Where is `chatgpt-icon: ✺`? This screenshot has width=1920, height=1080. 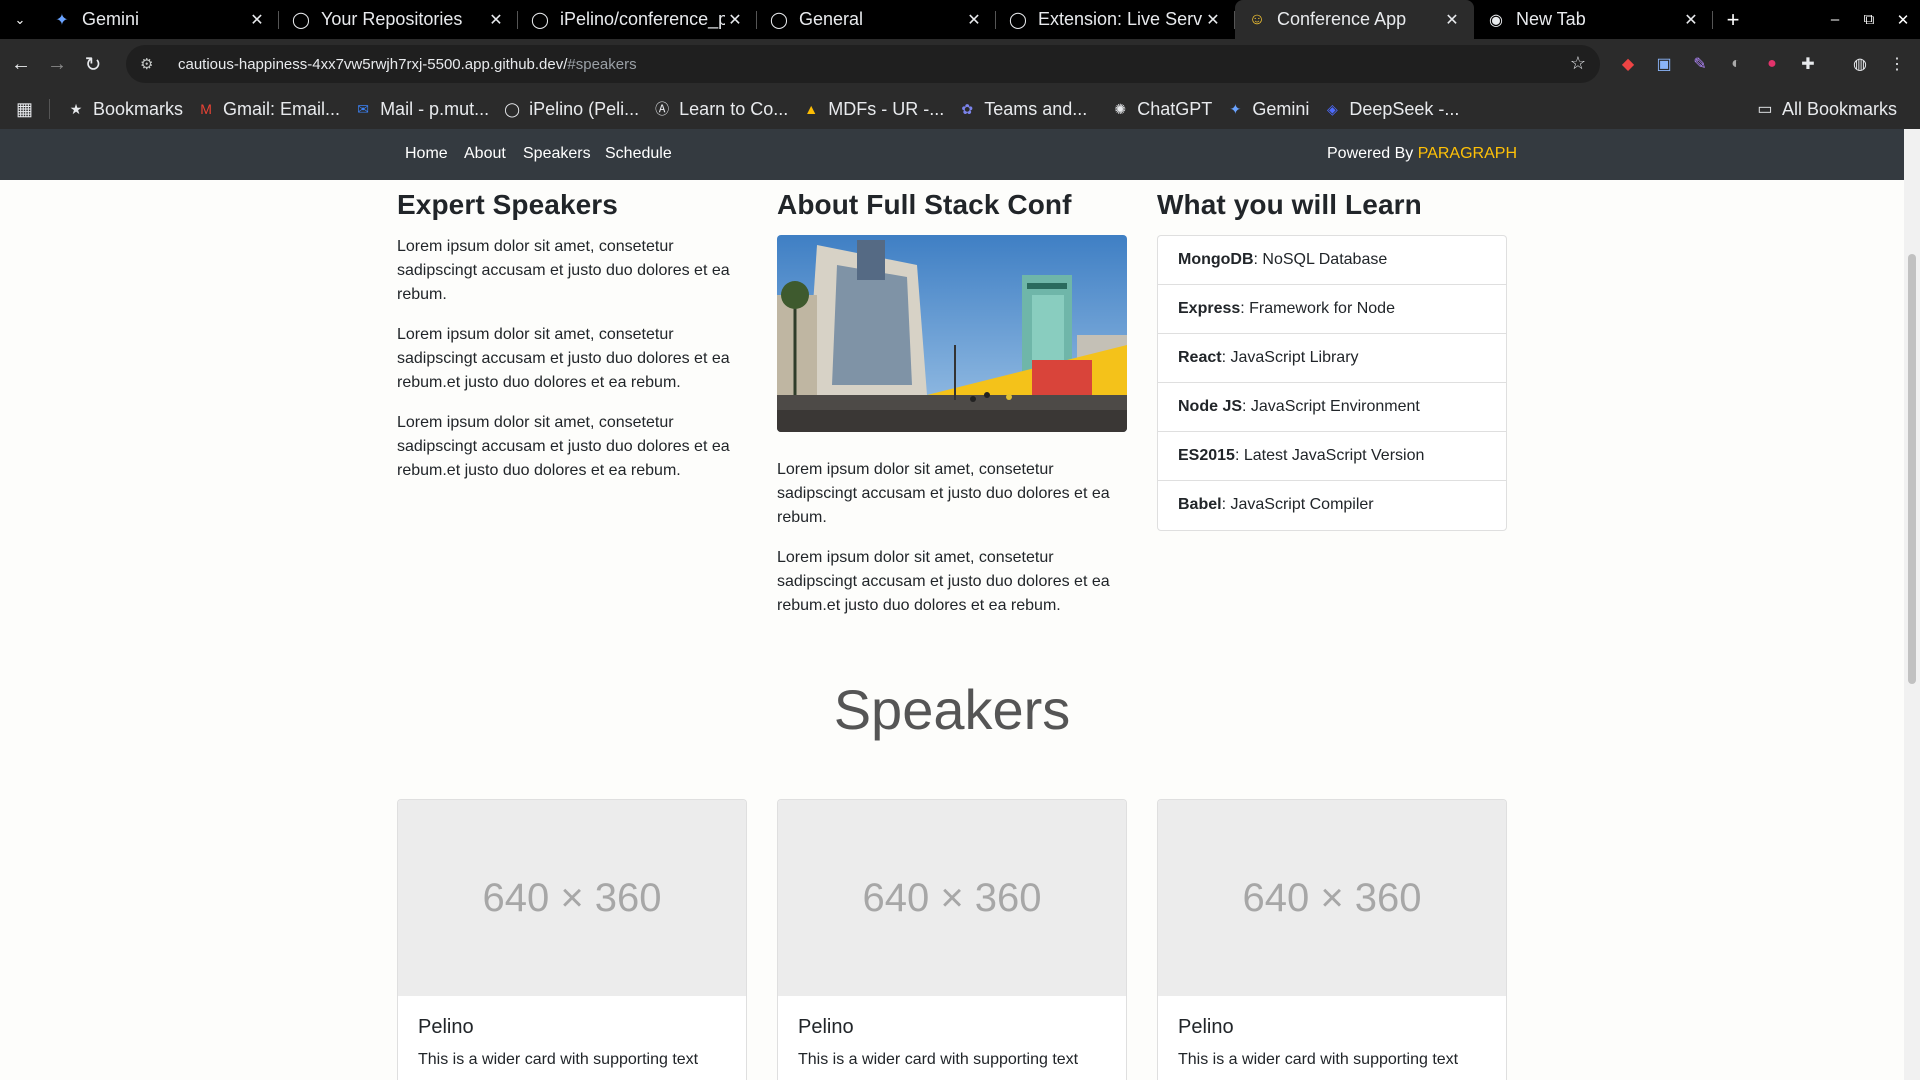 chatgpt-icon: ✺ is located at coordinates (1120, 108).